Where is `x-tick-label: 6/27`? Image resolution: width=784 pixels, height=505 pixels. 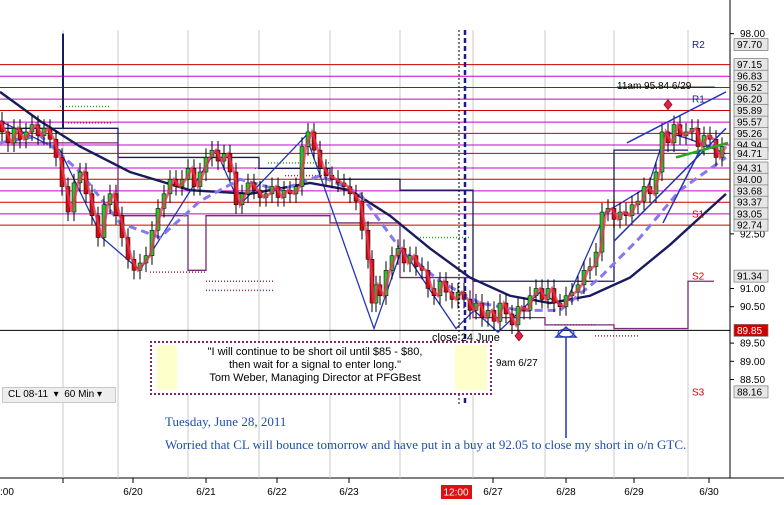 x-tick-label: 6/27 is located at coordinates (493, 492).